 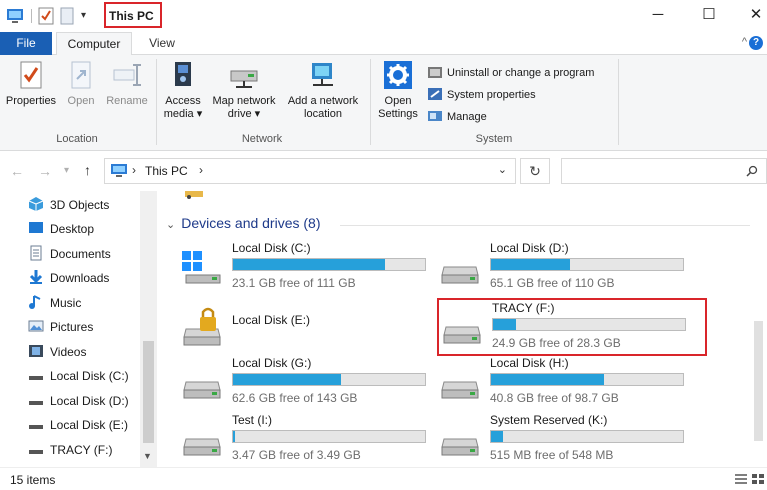 I want to click on sidebar-item-local-disk-d: Local Disk (D:), so click(x=78, y=401).